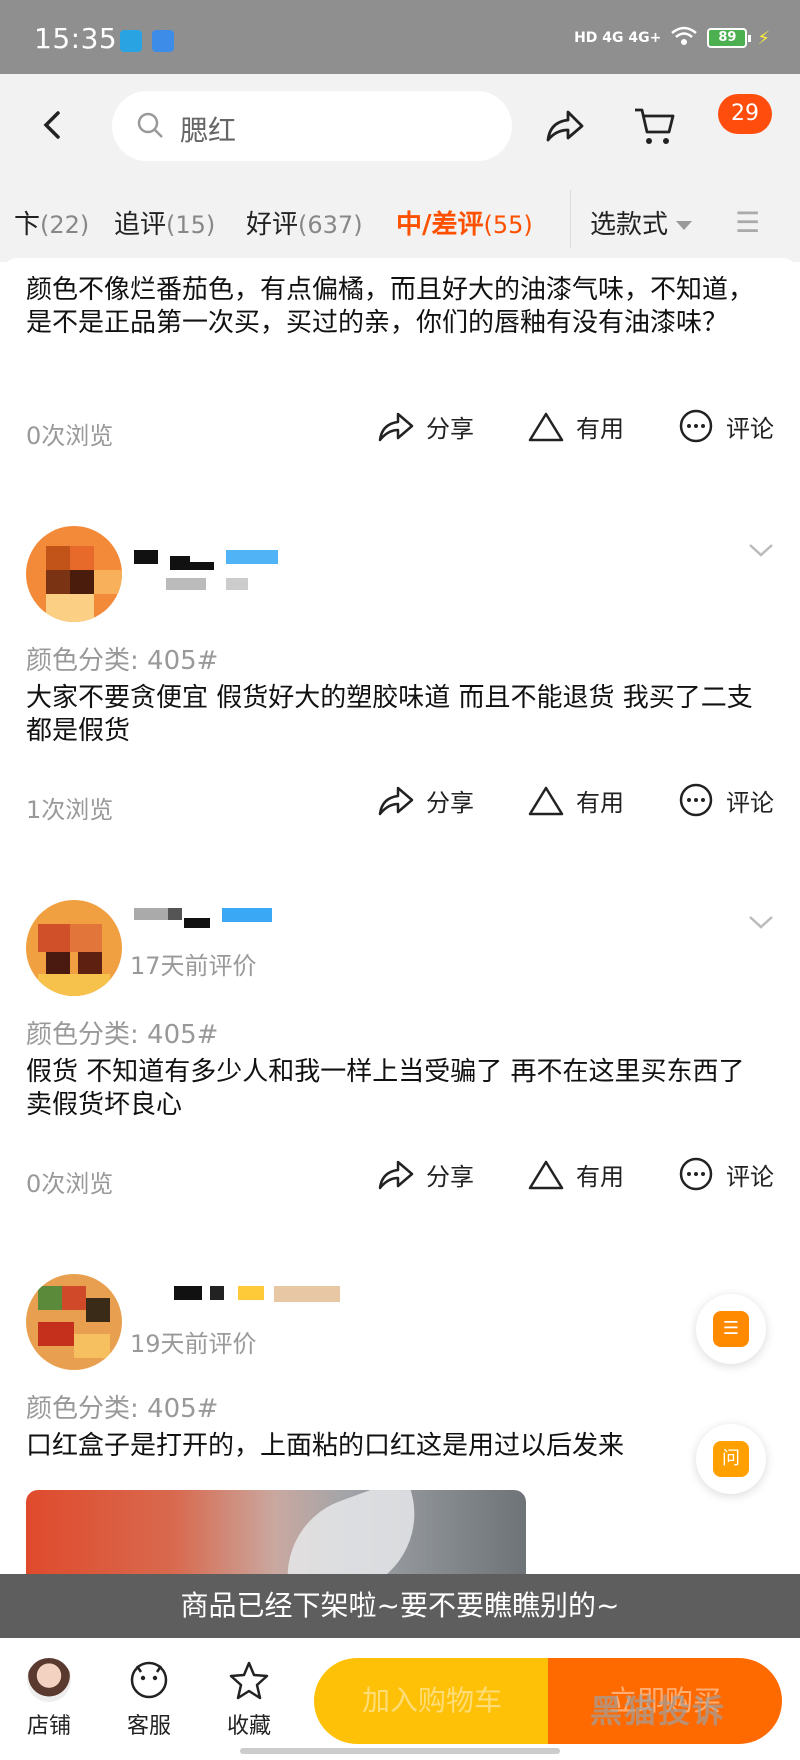 This screenshot has height=1760, width=800. I want to click on tab-count: (15), so click(191, 225).